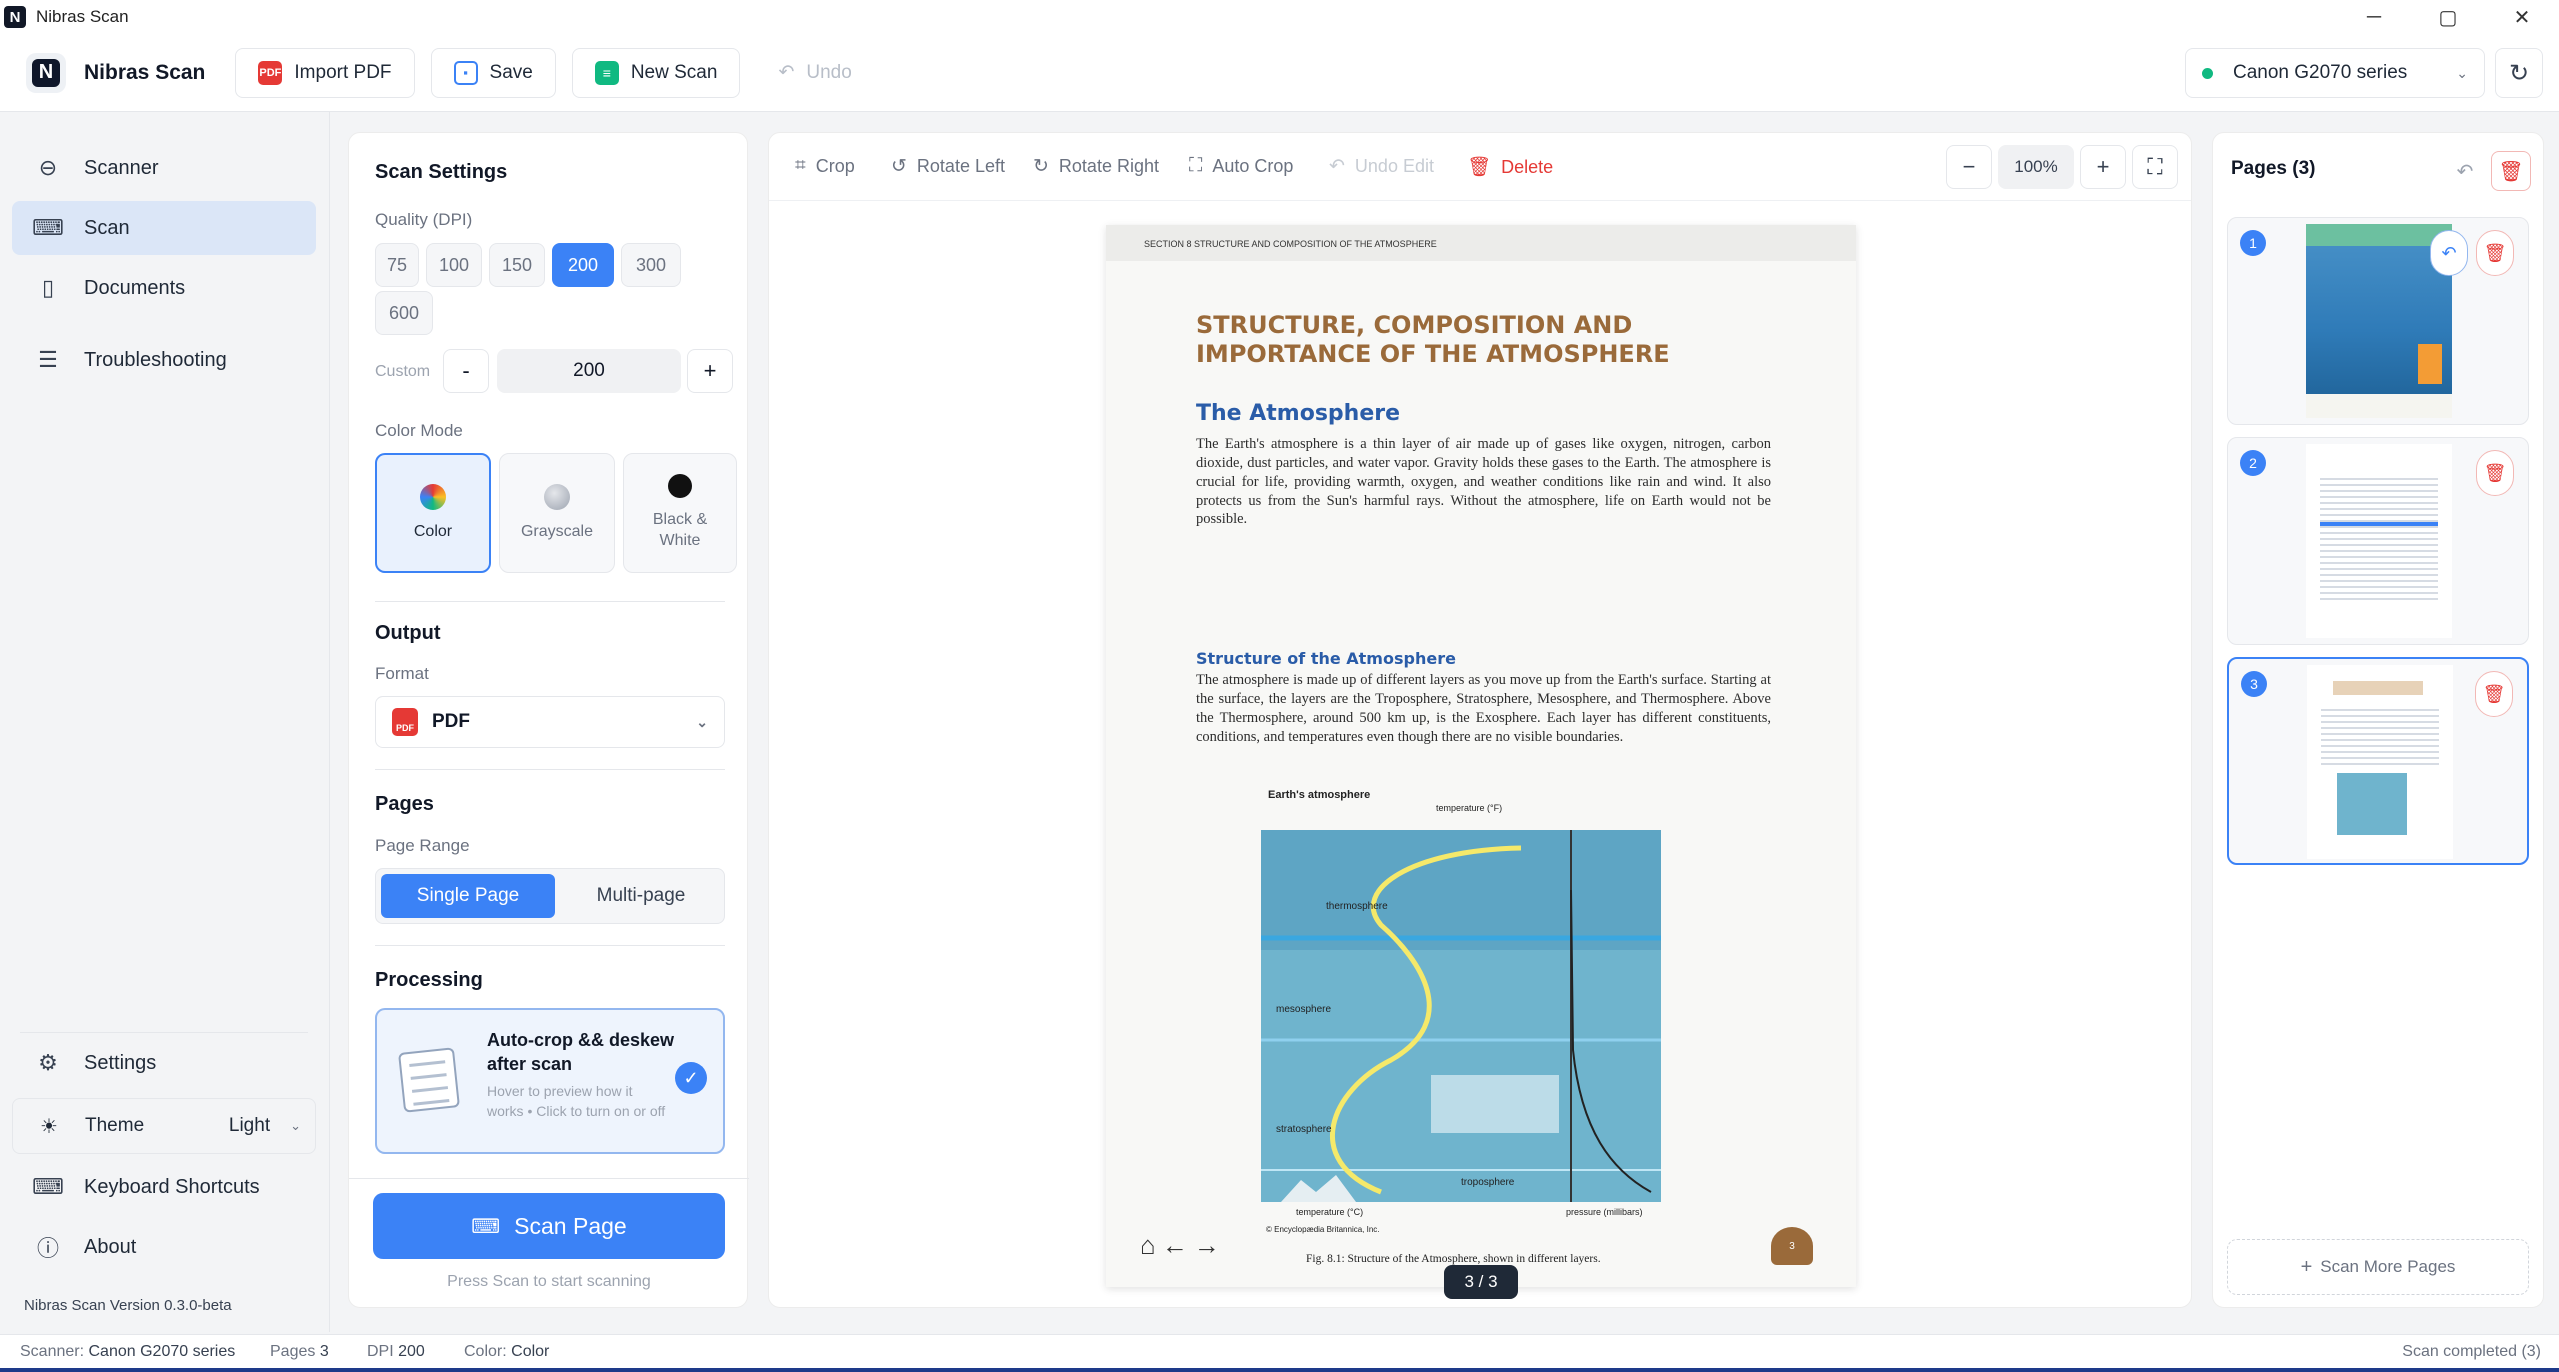 Image resolution: width=2559 pixels, height=1372 pixels. Describe the element at coordinates (1241, 166) in the screenshot. I see `auto-crop-button: ⛶ Auto Crop` at that location.